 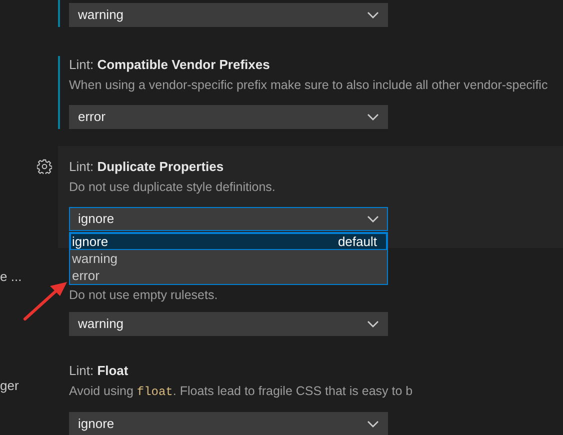 I want to click on sidebar-item: ger, so click(x=9, y=386).